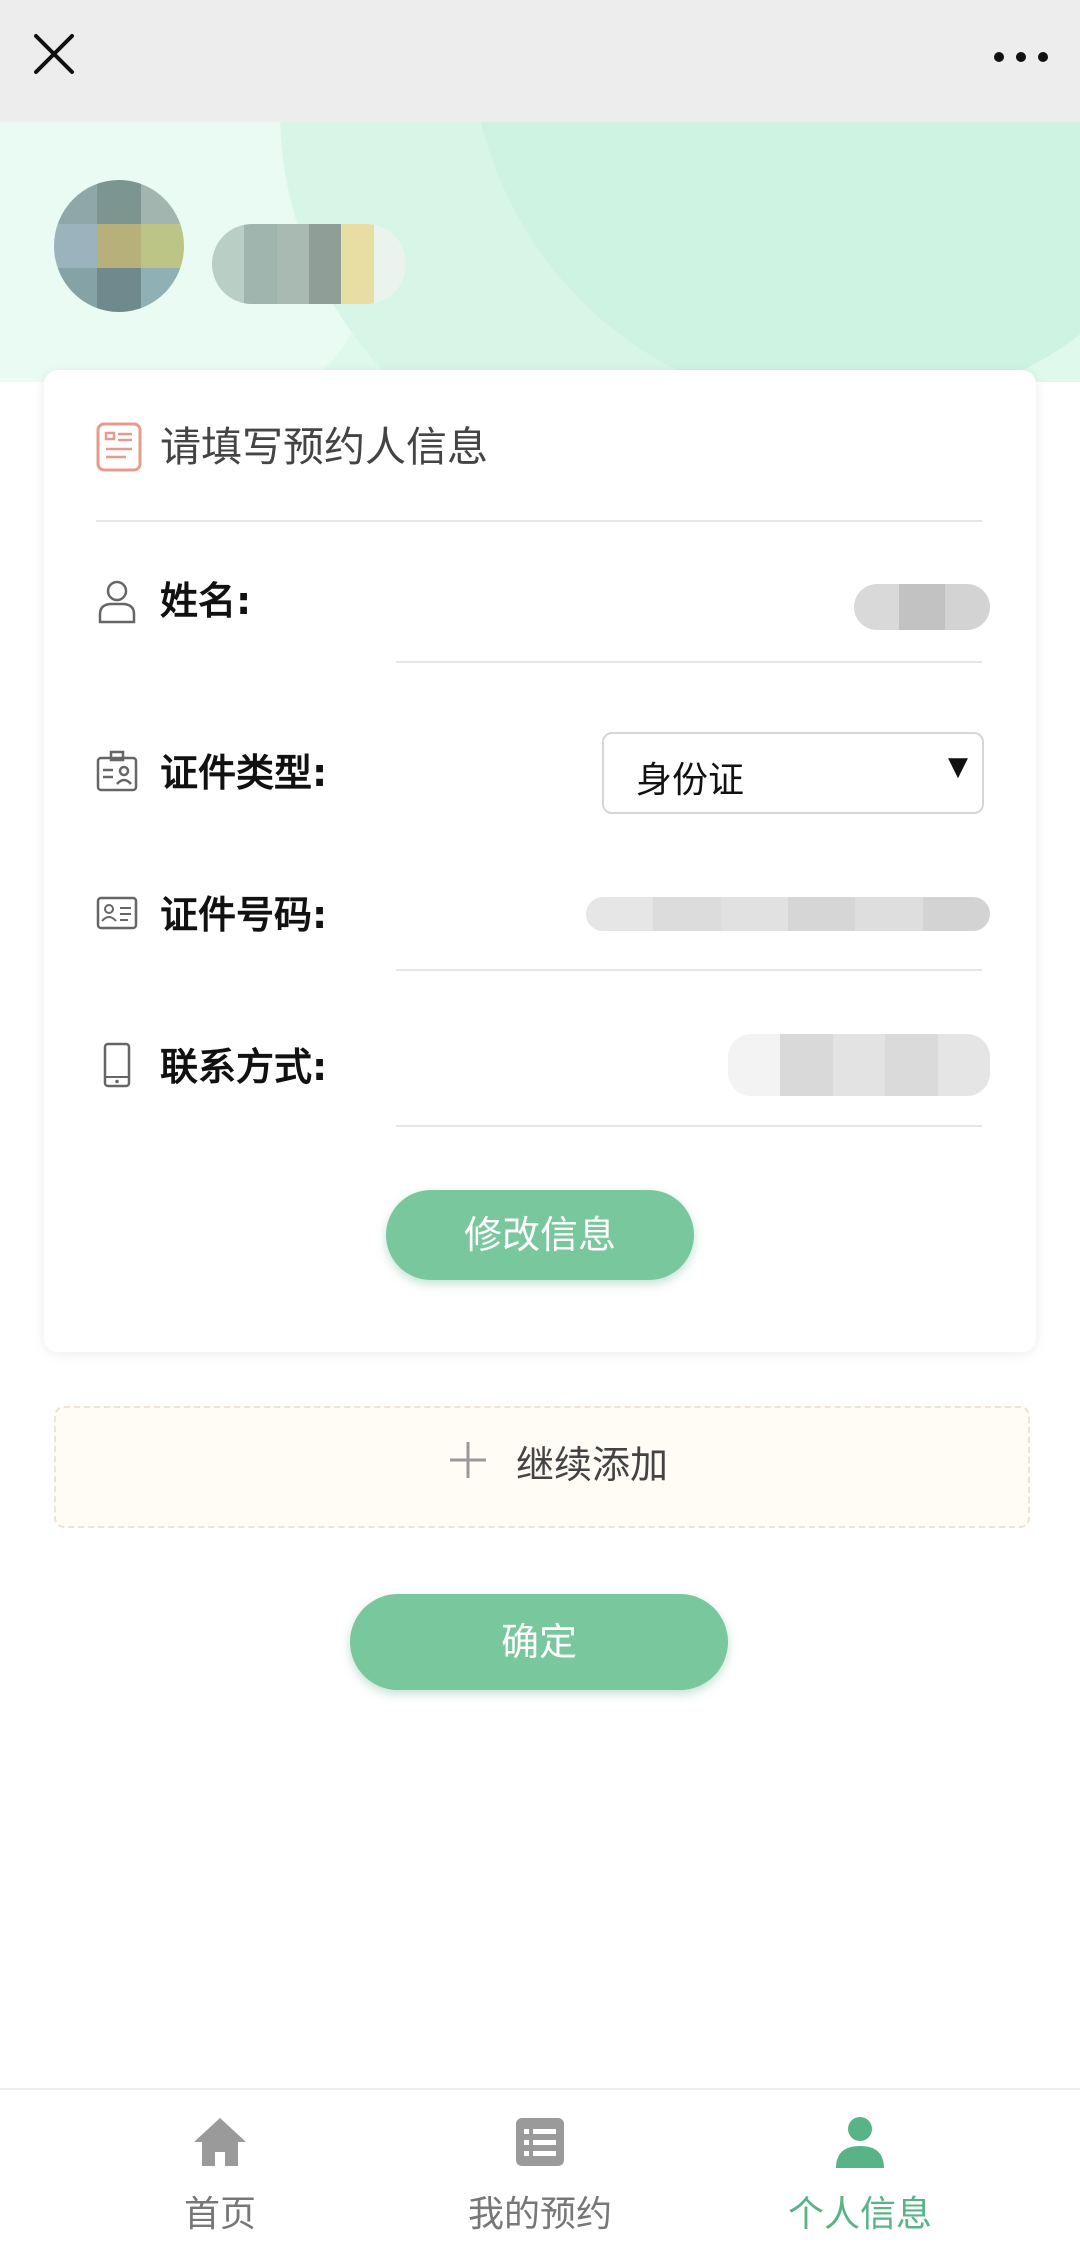 The width and height of the screenshot is (1080, 2257). What do you see at coordinates (309, 264) in the screenshot?
I see `nickname-redacted` at bounding box center [309, 264].